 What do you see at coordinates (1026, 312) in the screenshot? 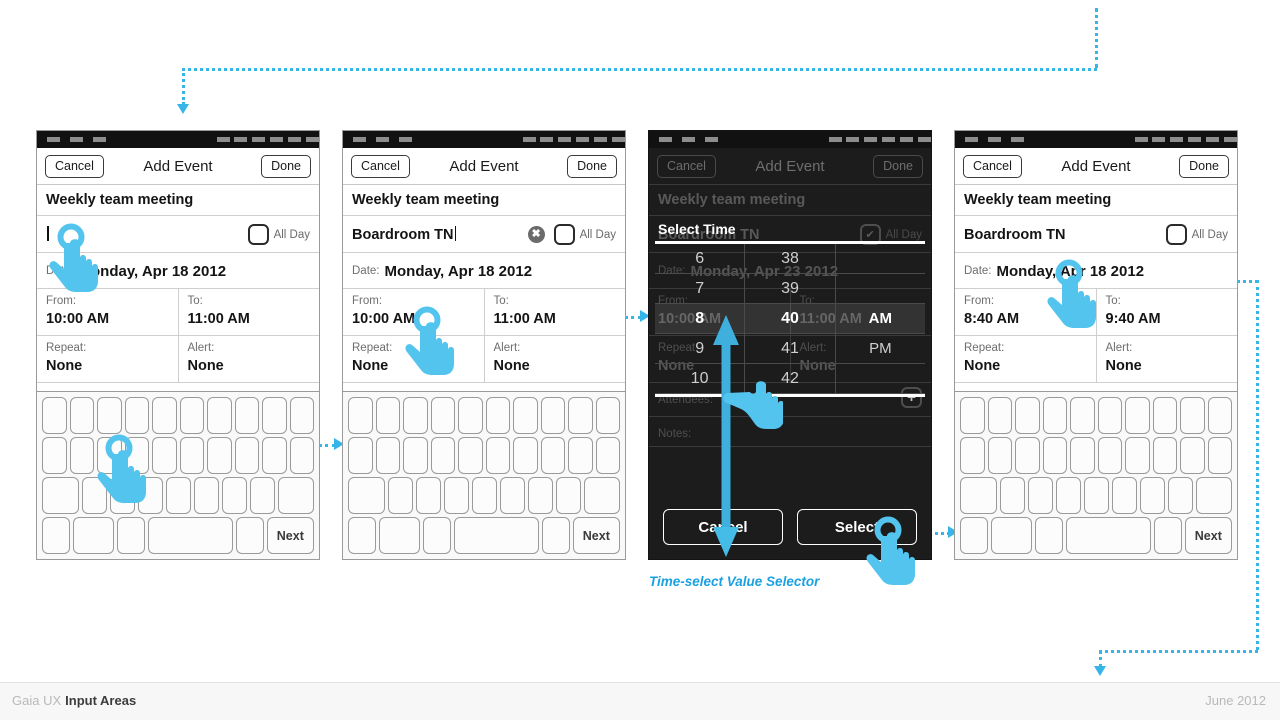
I see `from-field: From: 8:40 AM` at bounding box center [1026, 312].